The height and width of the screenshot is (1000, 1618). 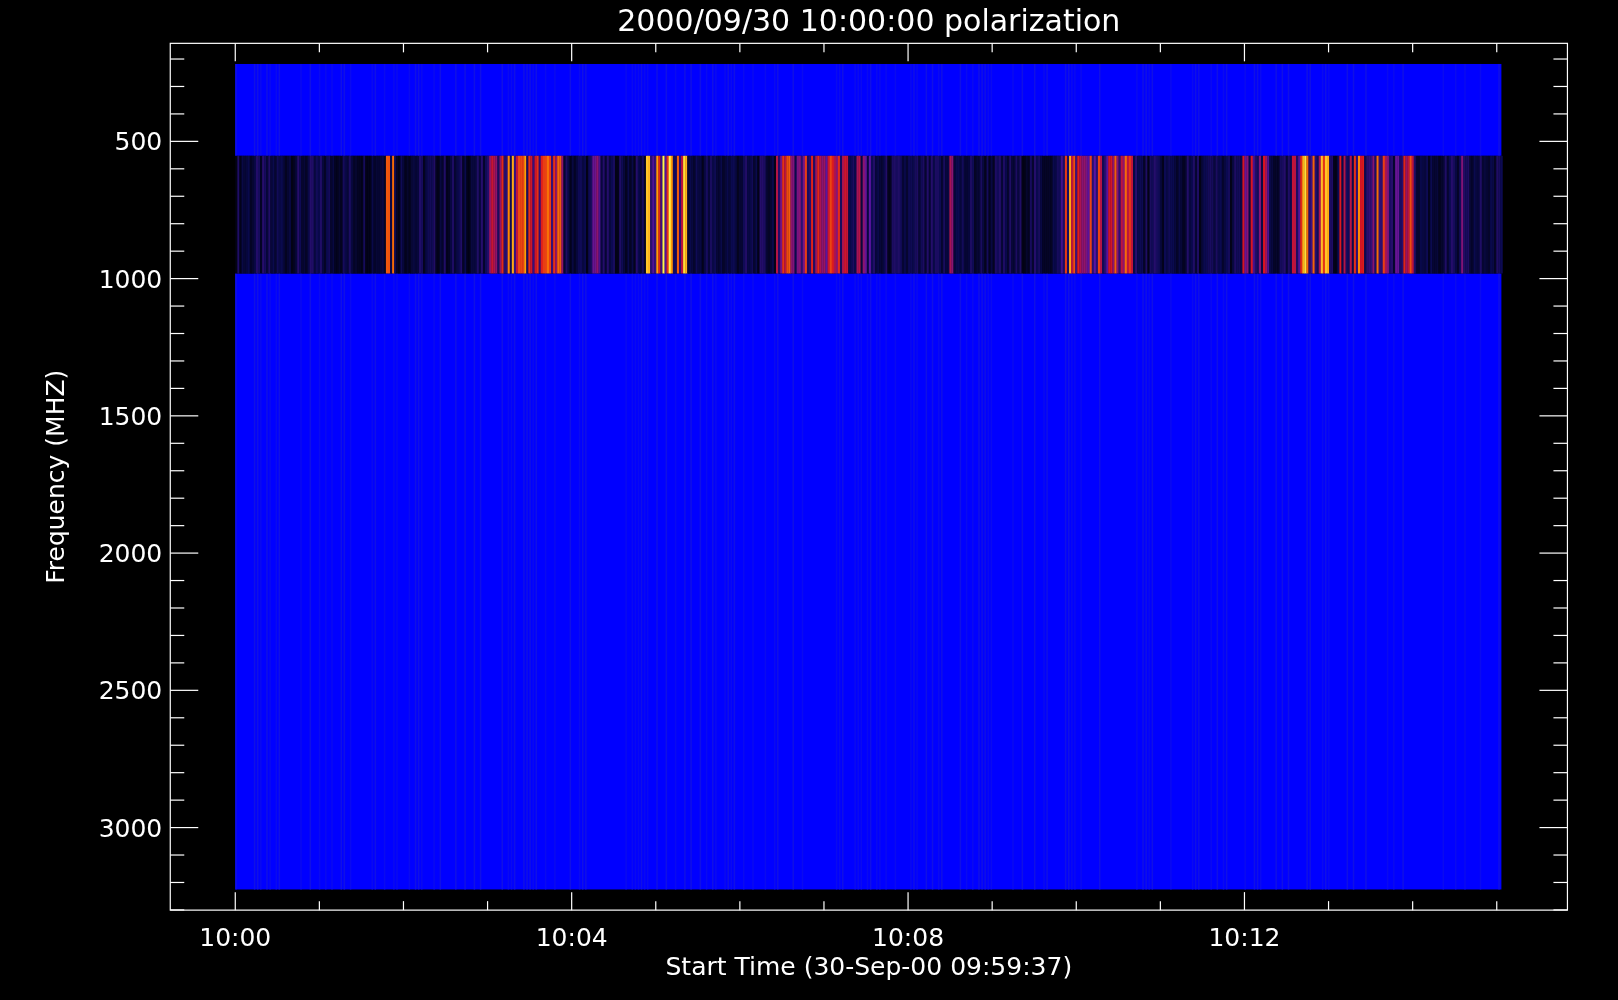 What do you see at coordinates (1244, 937) in the screenshot?
I see `x-tick-label: 10:12` at bounding box center [1244, 937].